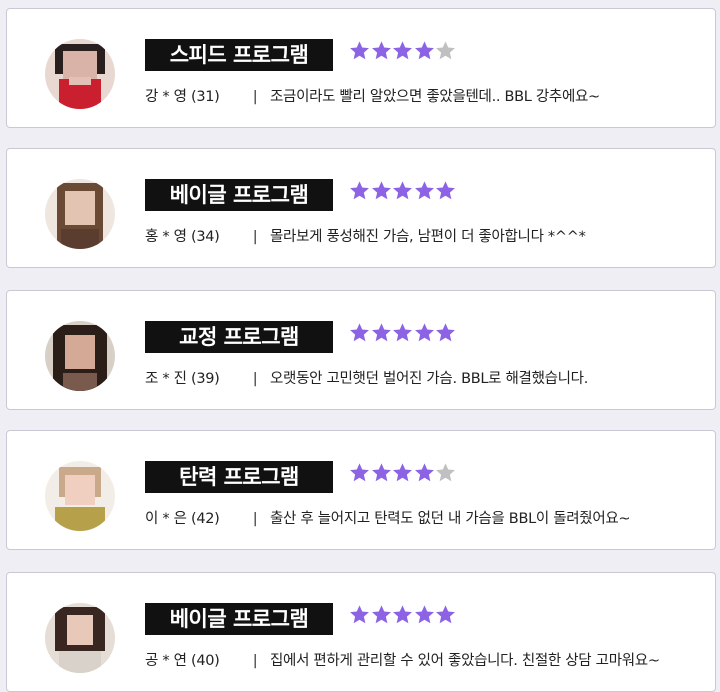 This screenshot has width=720, height=692. Describe the element at coordinates (450, 519) in the screenshot. I see `review-comment: 출산 후 늘어지고 탄력도 없던 내 가슴을 BBL이 돌려줬어요~` at that location.